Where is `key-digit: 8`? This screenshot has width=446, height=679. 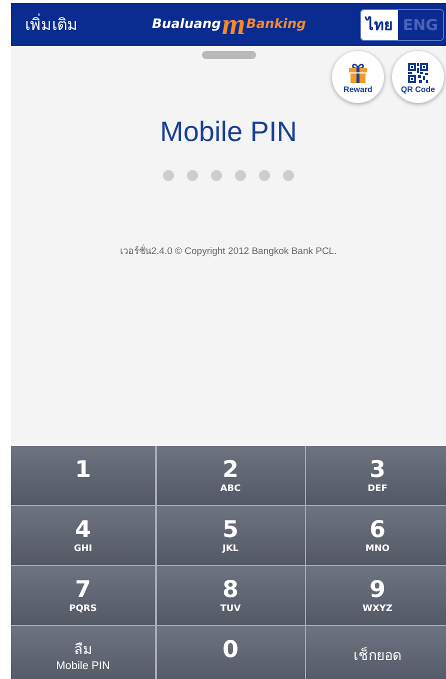
key-digit: 8 is located at coordinates (230, 590).